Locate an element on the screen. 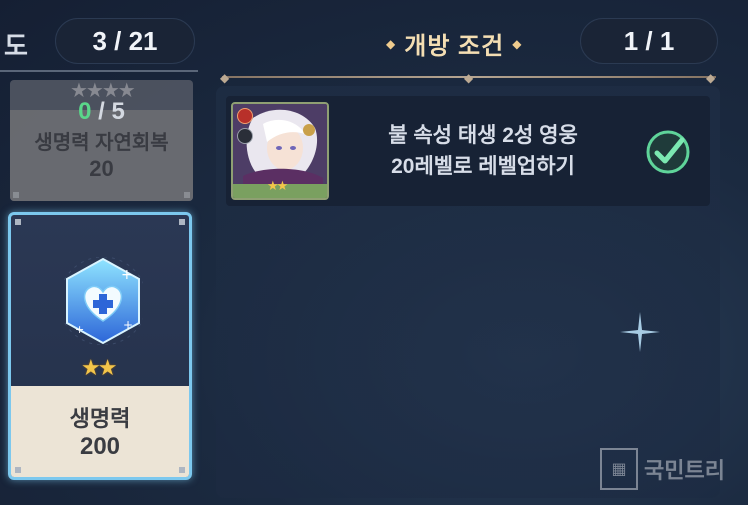 This screenshot has width=748, height=505. level-total: / 5 is located at coordinates (108, 111).